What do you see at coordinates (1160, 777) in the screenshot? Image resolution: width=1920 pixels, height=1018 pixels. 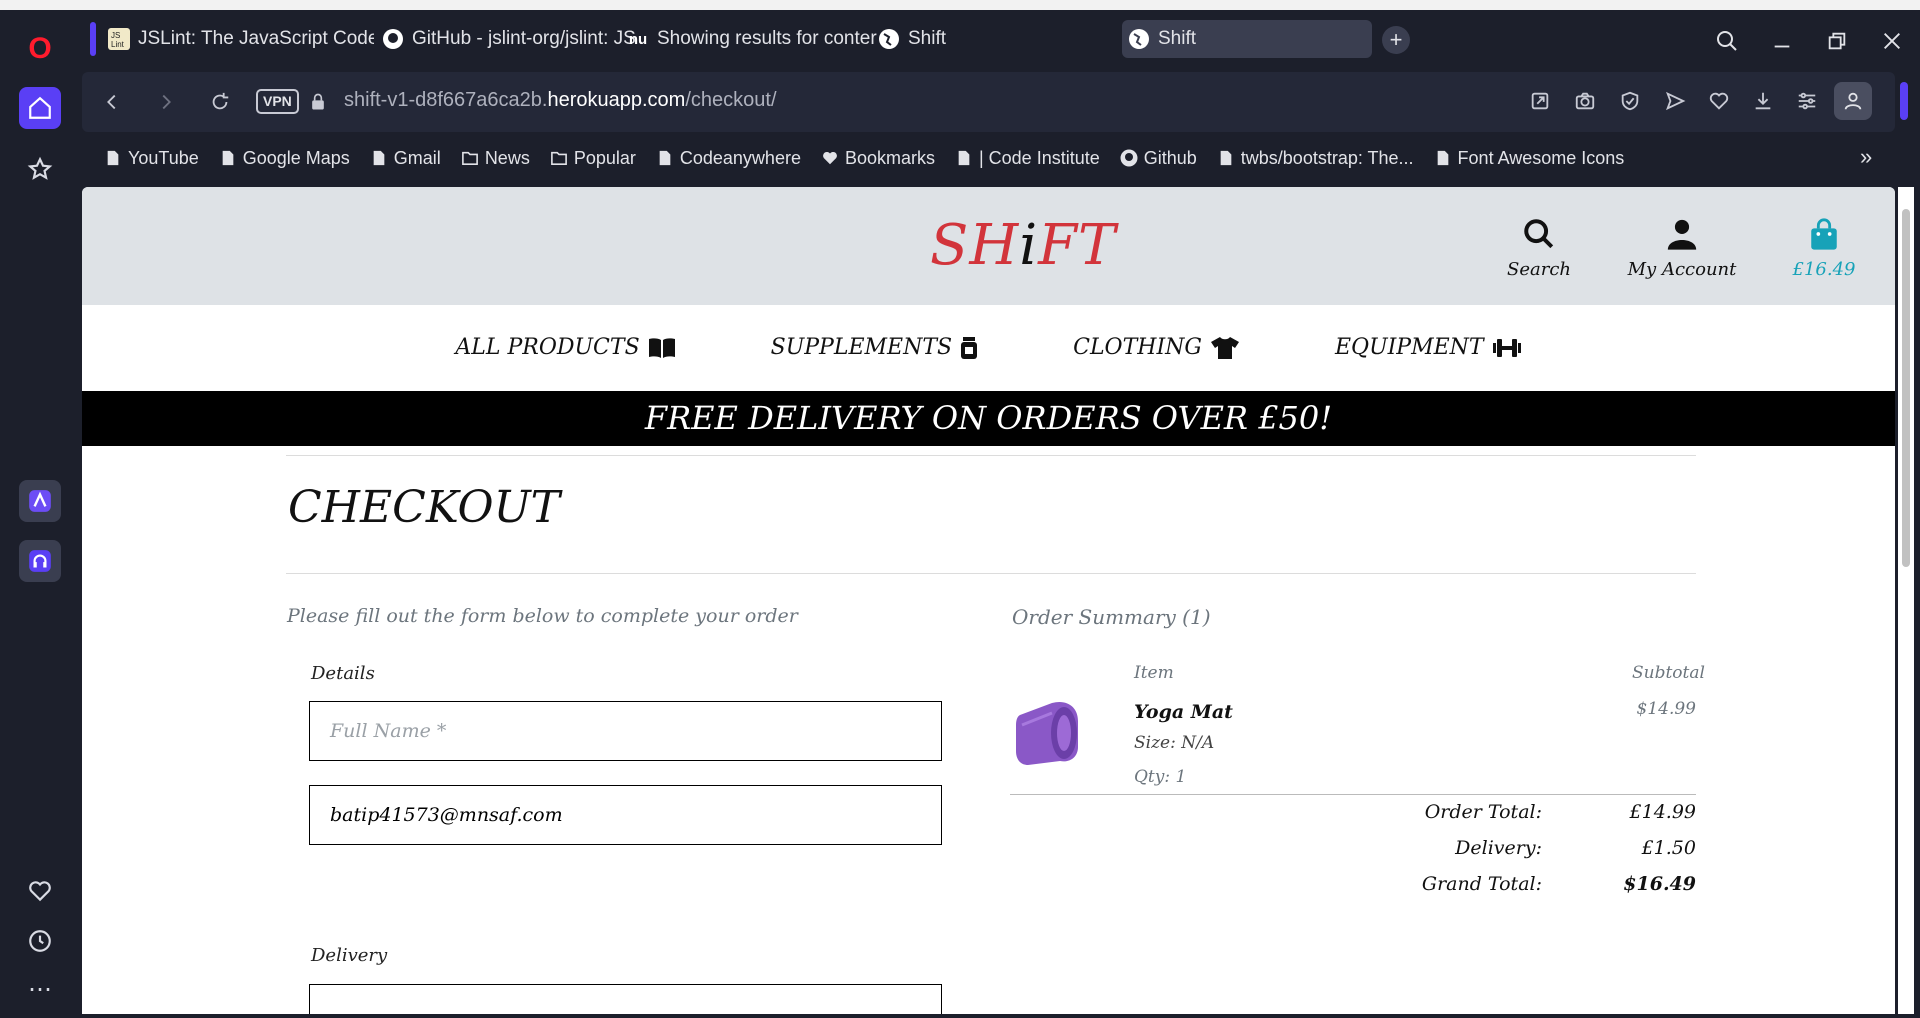 I see `item-qty: Qty: 1` at bounding box center [1160, 777].